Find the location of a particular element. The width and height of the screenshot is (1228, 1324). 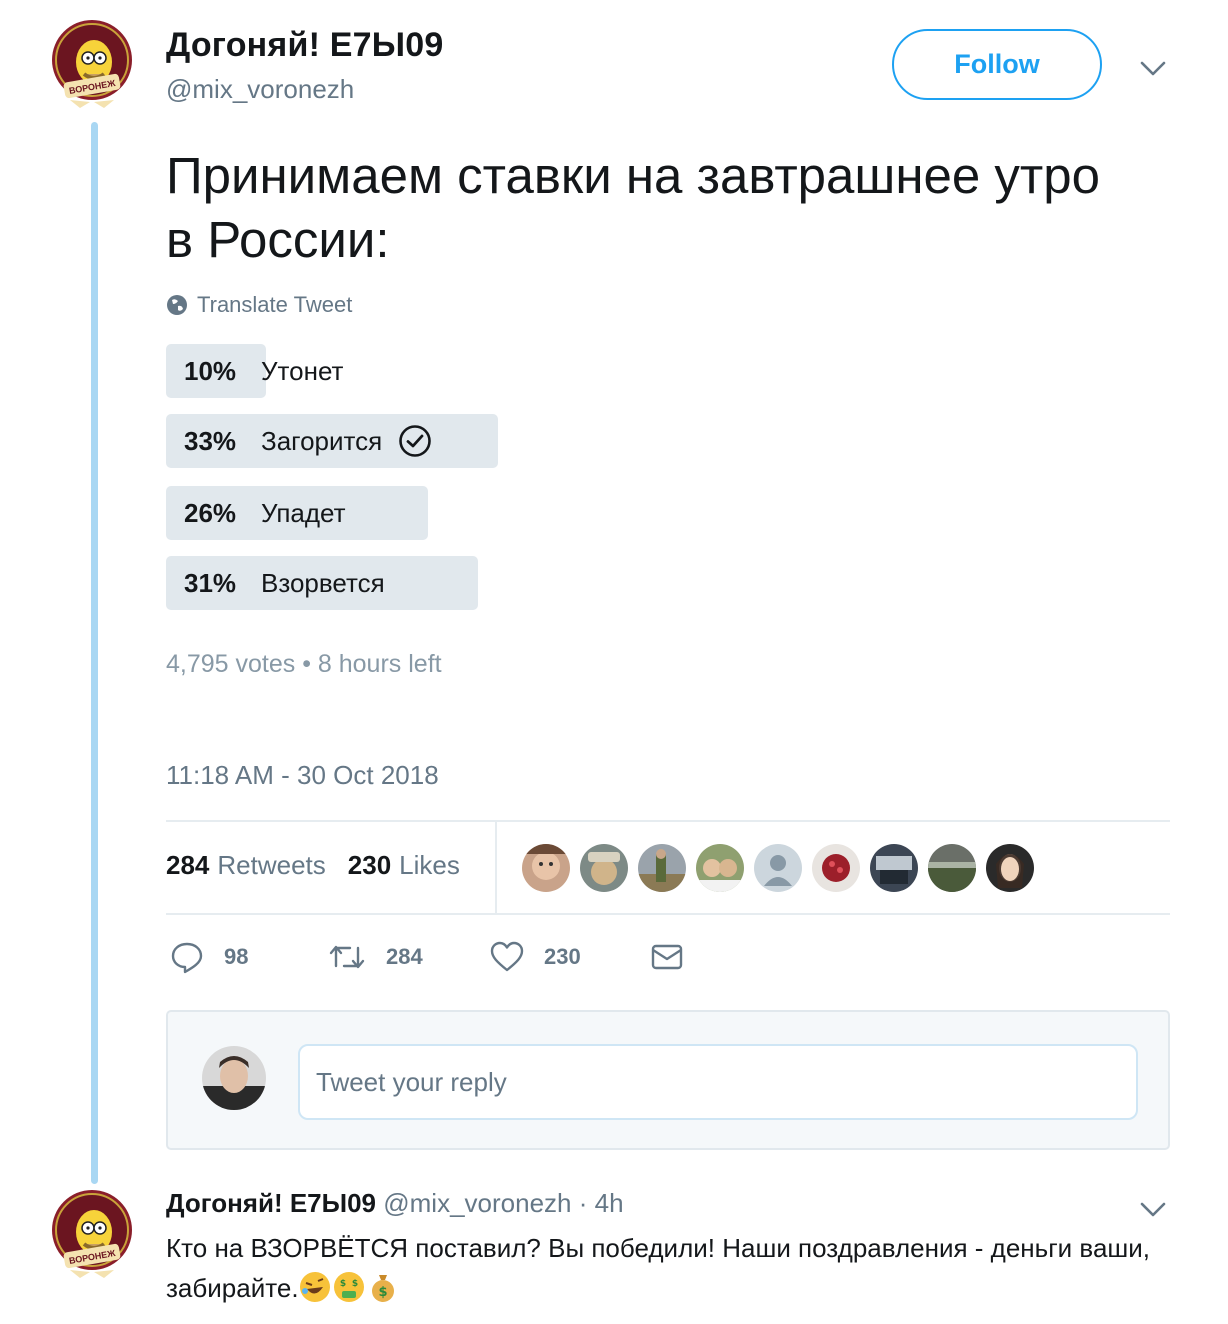

poll-option: 33% Загорится is located at coordinates (332, 441).